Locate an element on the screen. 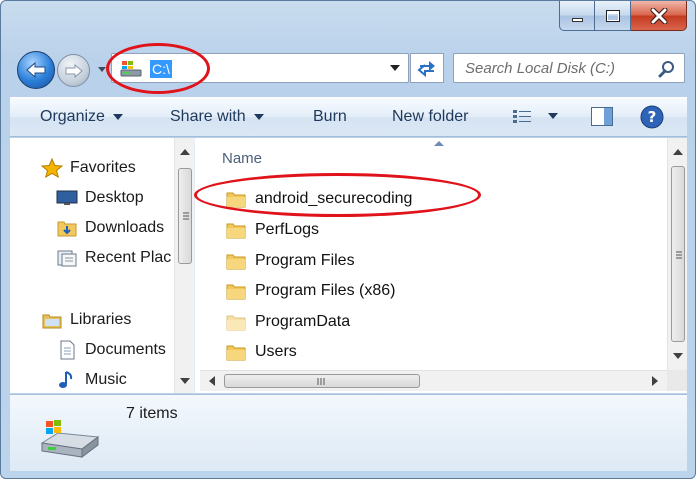 Image resolution: width=696 pixels, height=479 pixels. nav-documents-label: Documents is located at coordinates (125, 349).